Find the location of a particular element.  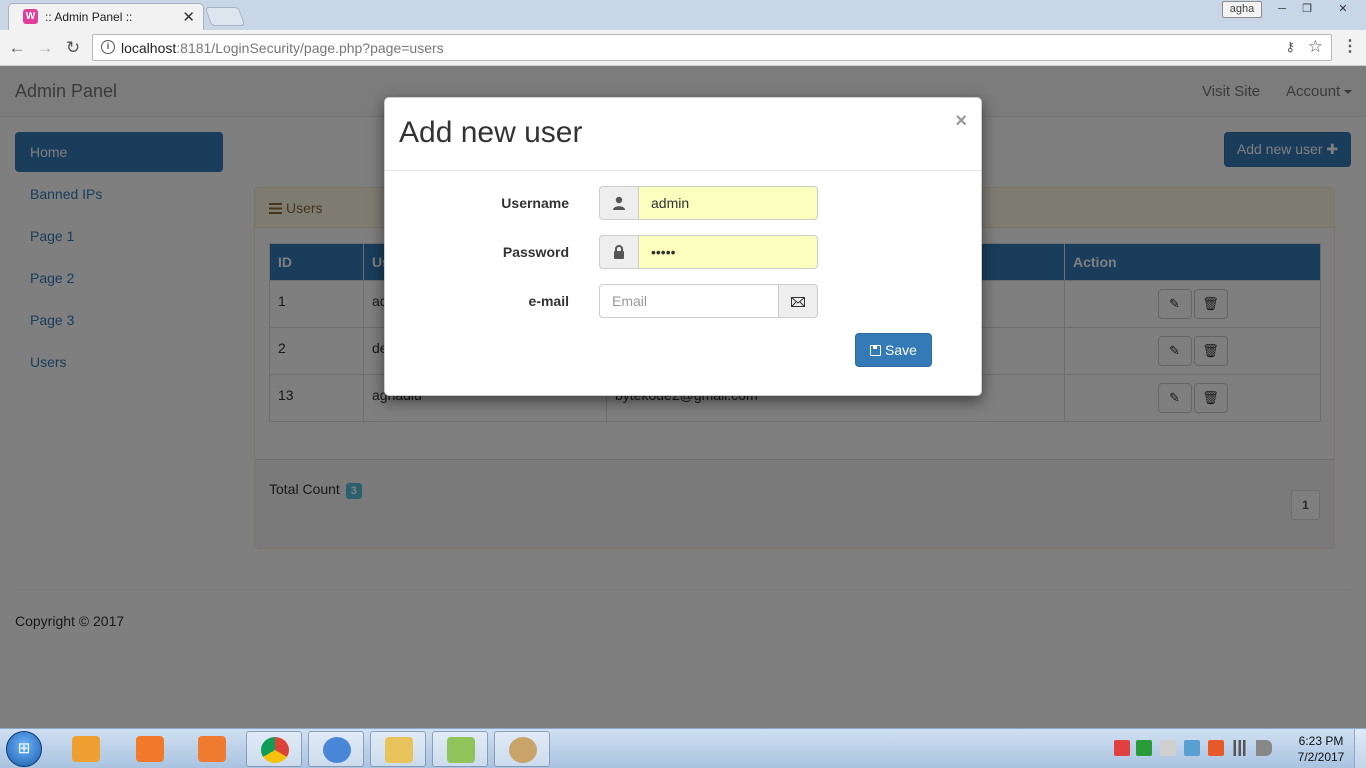

notepad-plus-icon is located at coordinates (461, 750).